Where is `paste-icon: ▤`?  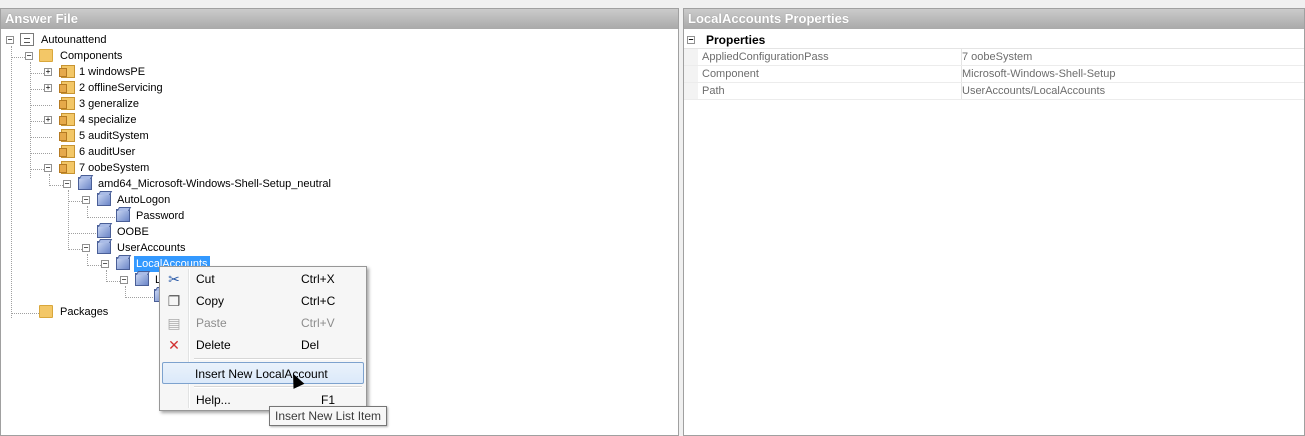 paste-icon: ▤ is located at coordinates (174, 323).